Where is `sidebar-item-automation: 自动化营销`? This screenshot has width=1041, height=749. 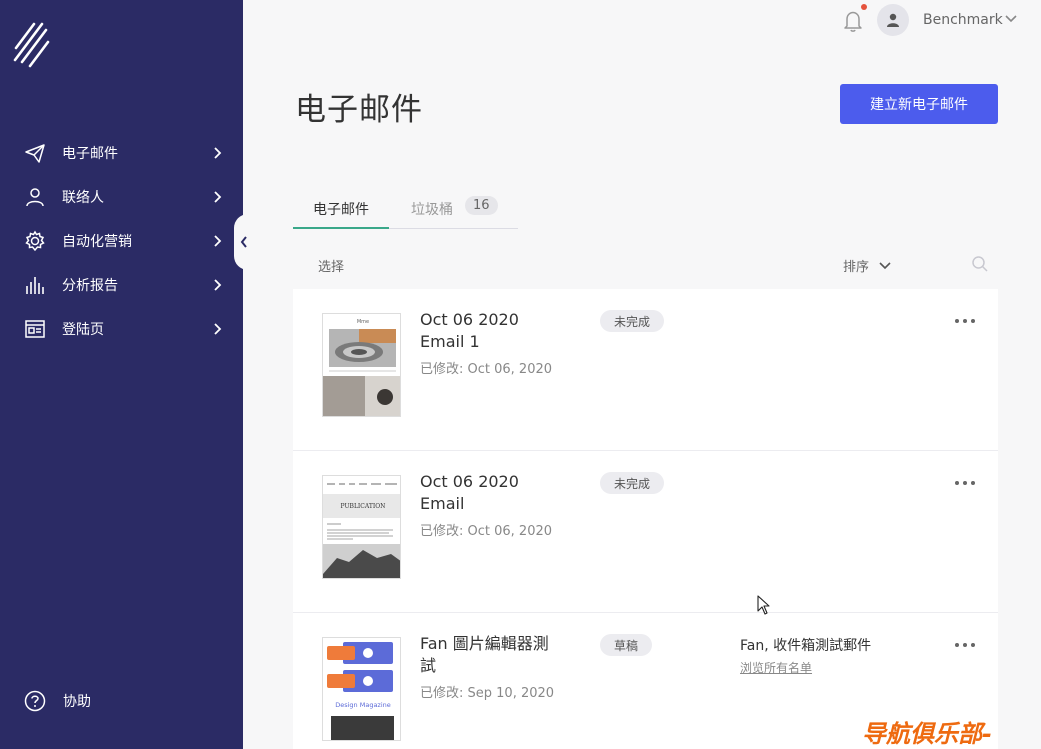
sidebar-item-automation: 自动化营销 is located at coordinates (121, 241).